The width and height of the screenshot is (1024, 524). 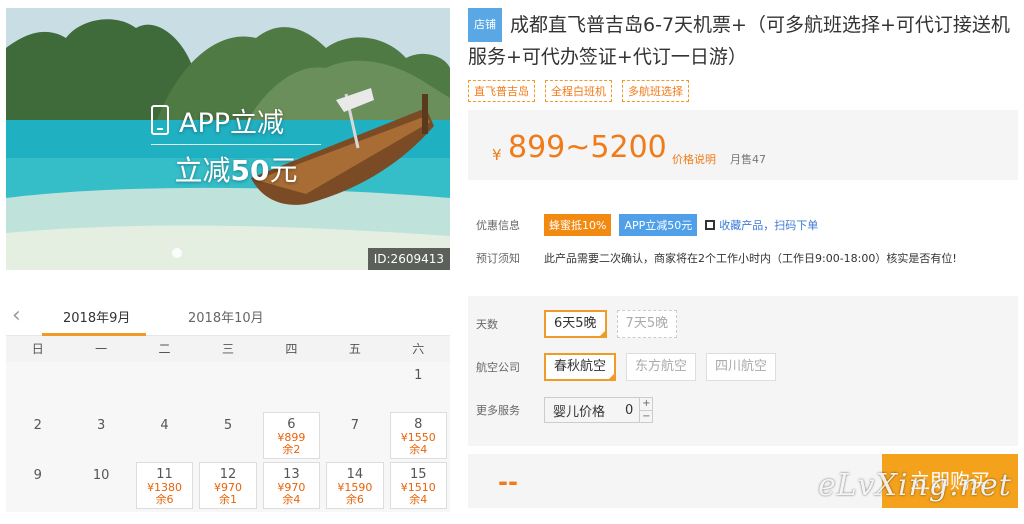 I want to click on promo-line2: 立减50元, so click(x=236, y=169).